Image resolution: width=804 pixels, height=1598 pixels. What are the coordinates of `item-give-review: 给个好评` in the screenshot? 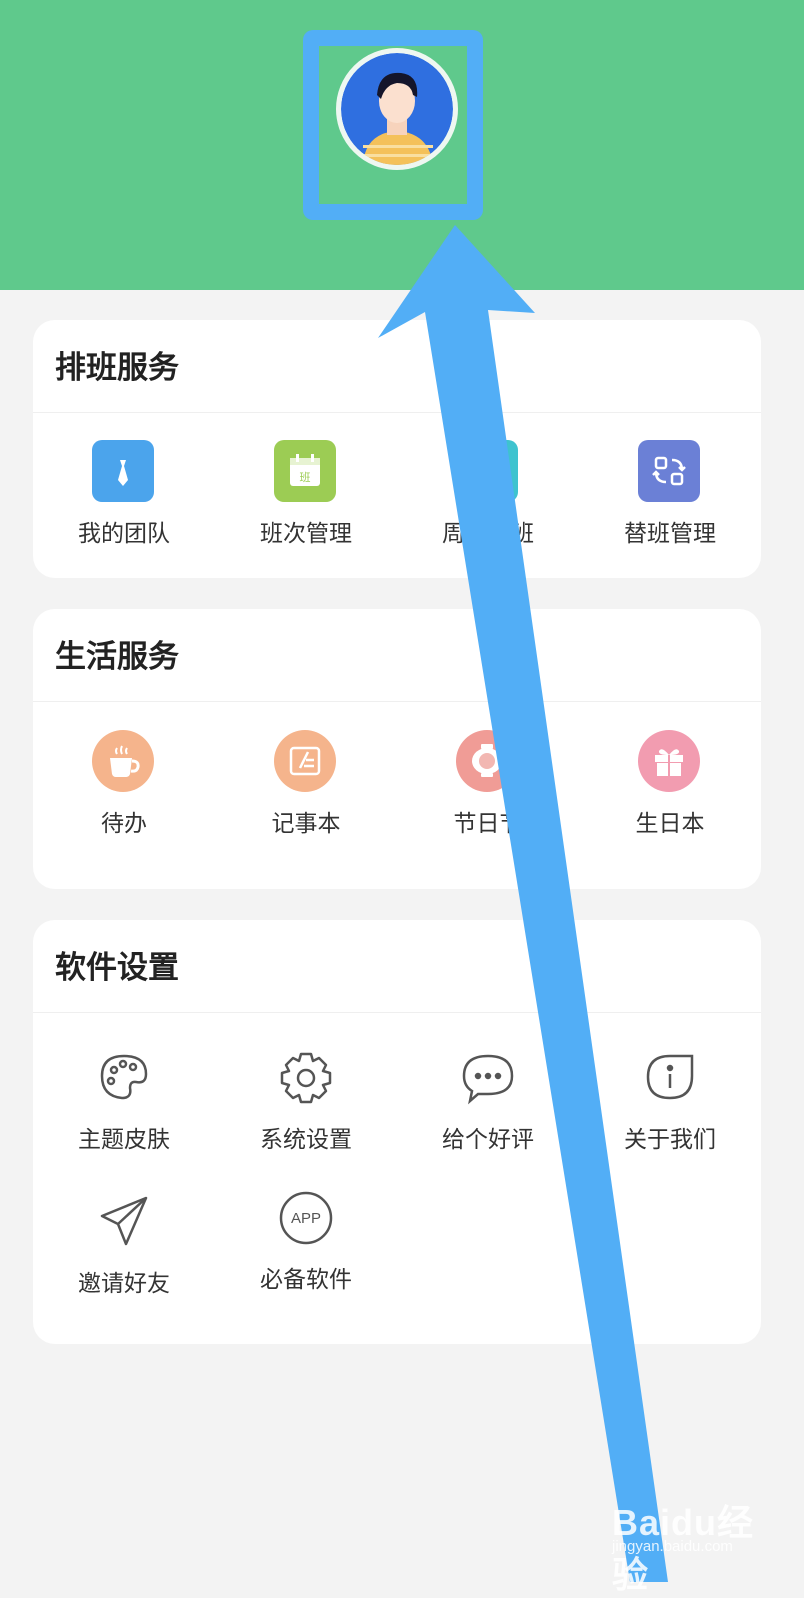 It's located at (488, 1101).